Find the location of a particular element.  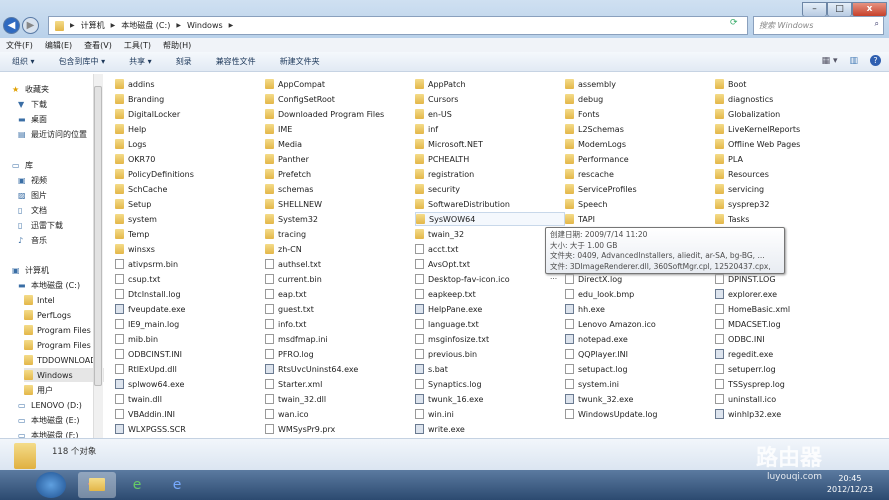

file-item: hh.exe is located at coordinates (585, 309).